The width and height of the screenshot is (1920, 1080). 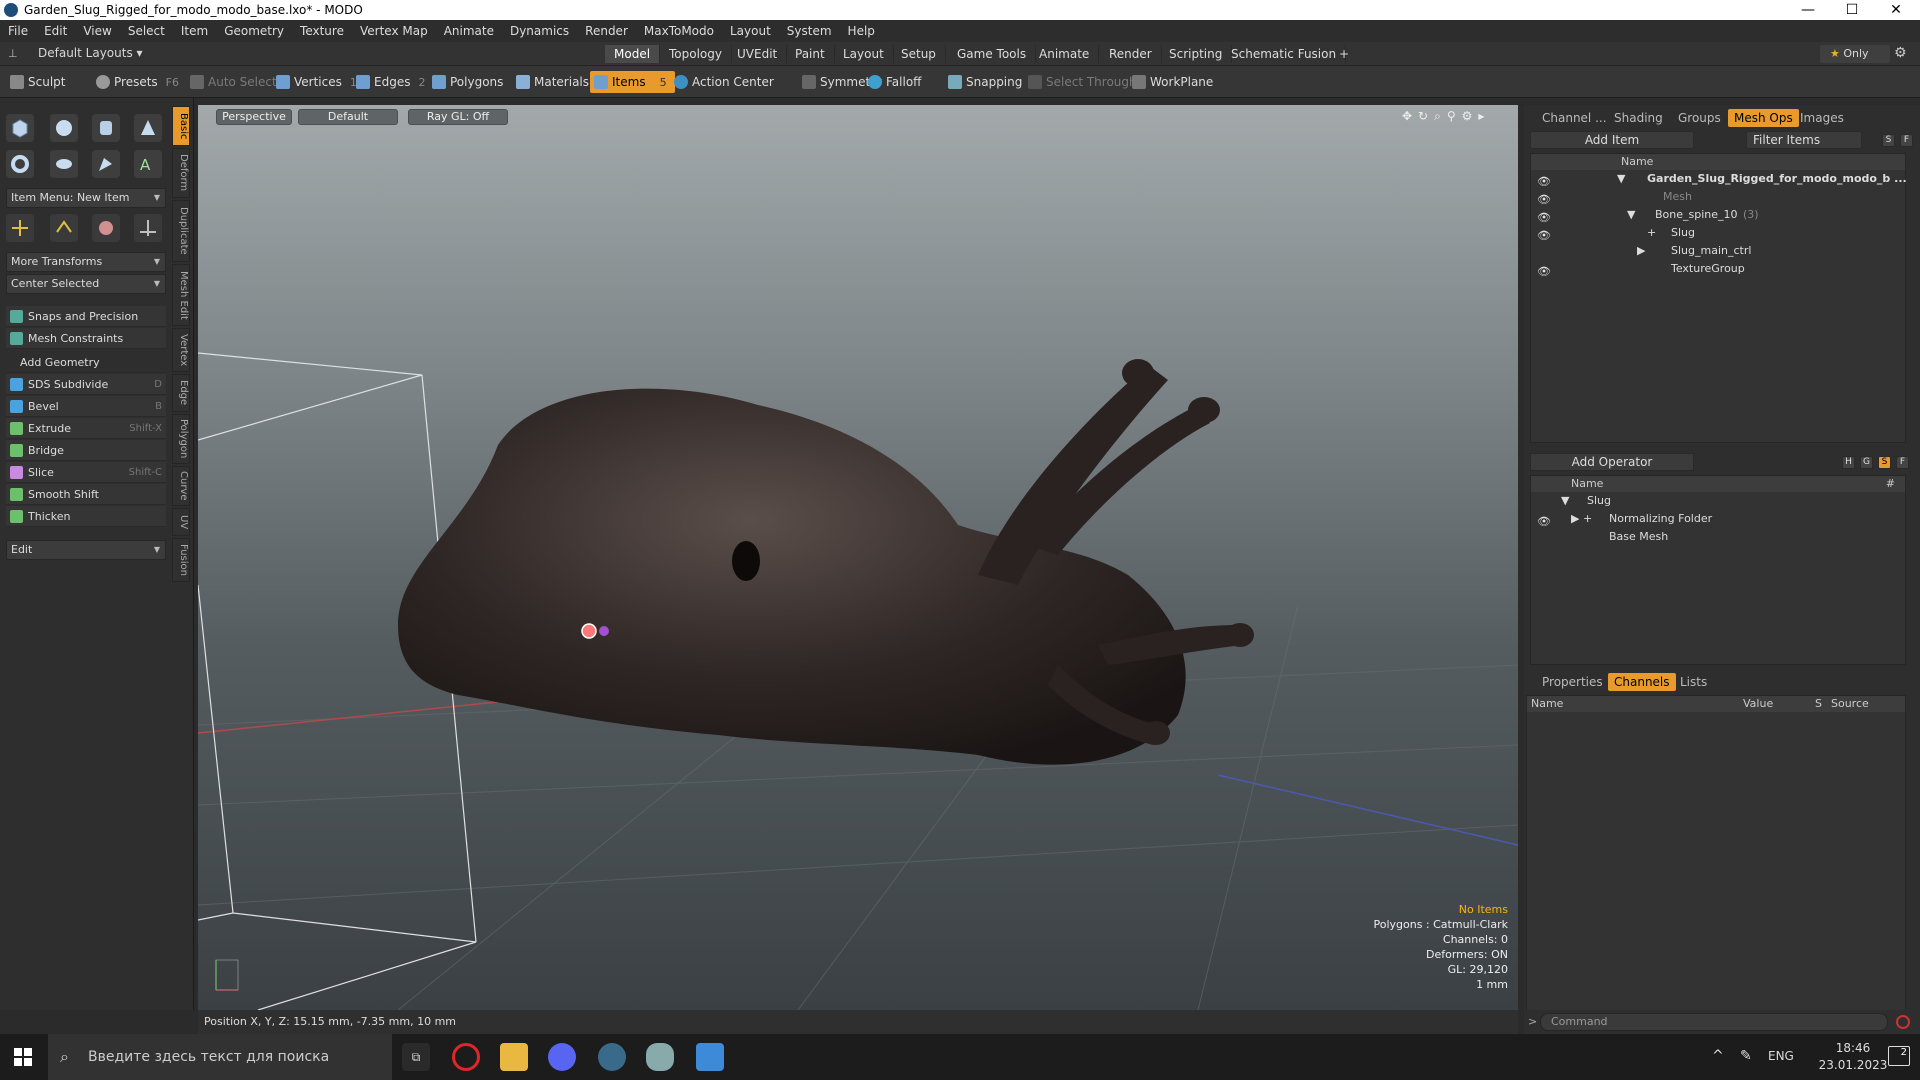 I want to click on filter-f-toggle: F, so click(x=1906, y=140).